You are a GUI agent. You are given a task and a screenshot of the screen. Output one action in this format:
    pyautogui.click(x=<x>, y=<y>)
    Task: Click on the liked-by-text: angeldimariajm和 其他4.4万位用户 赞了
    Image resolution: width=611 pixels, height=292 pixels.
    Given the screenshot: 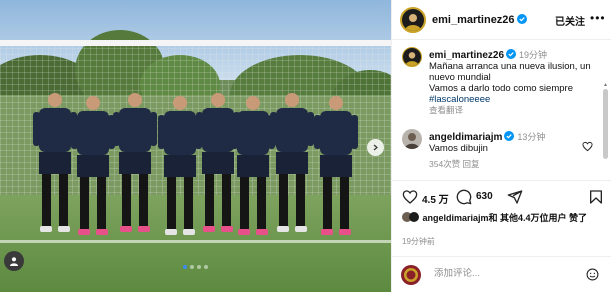 What is the action you would take?
    pyautogui.click(x=505, y=218)
    